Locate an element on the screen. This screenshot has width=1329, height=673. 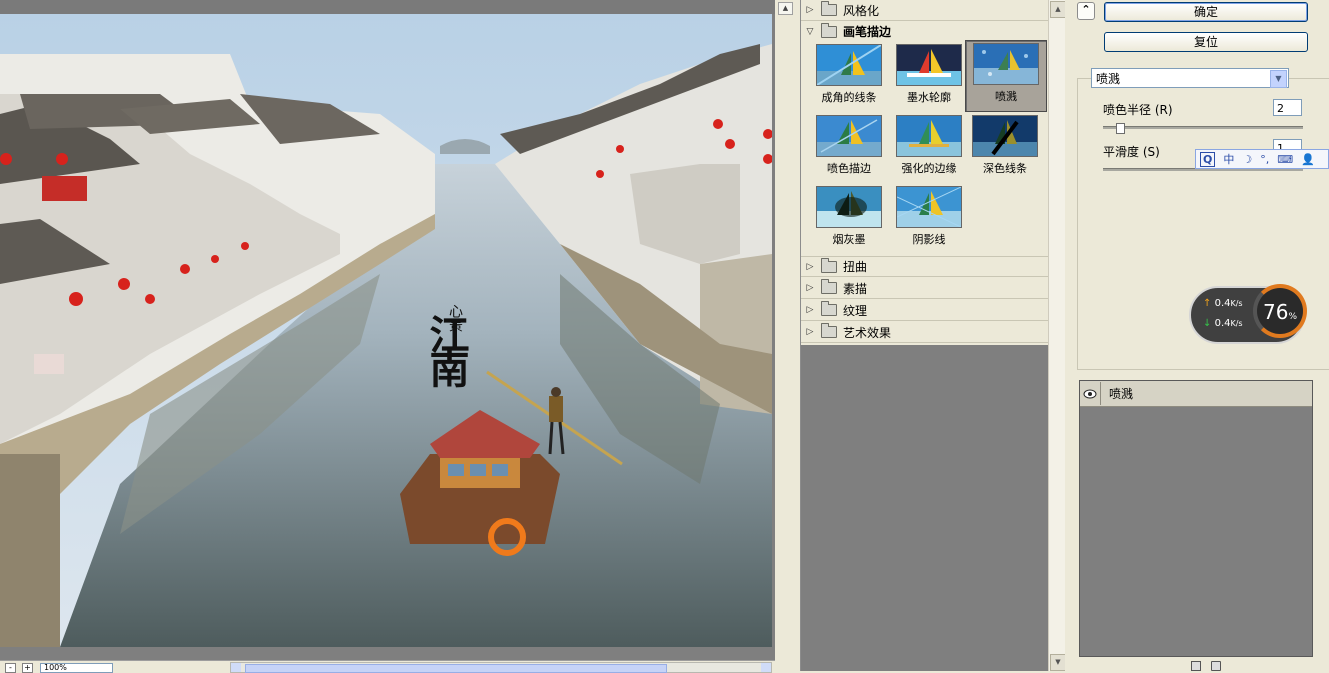
category-label: 素描 is located at coordinates (855, 288).